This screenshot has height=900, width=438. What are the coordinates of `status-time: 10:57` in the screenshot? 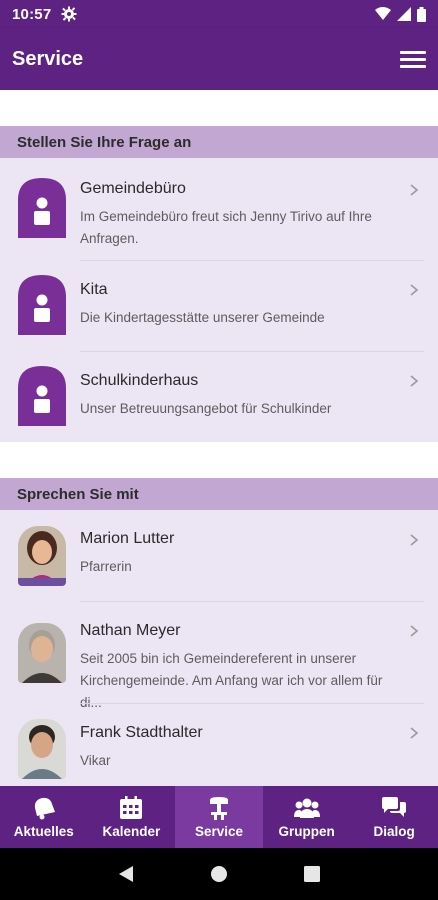 It's located at (32, 14).